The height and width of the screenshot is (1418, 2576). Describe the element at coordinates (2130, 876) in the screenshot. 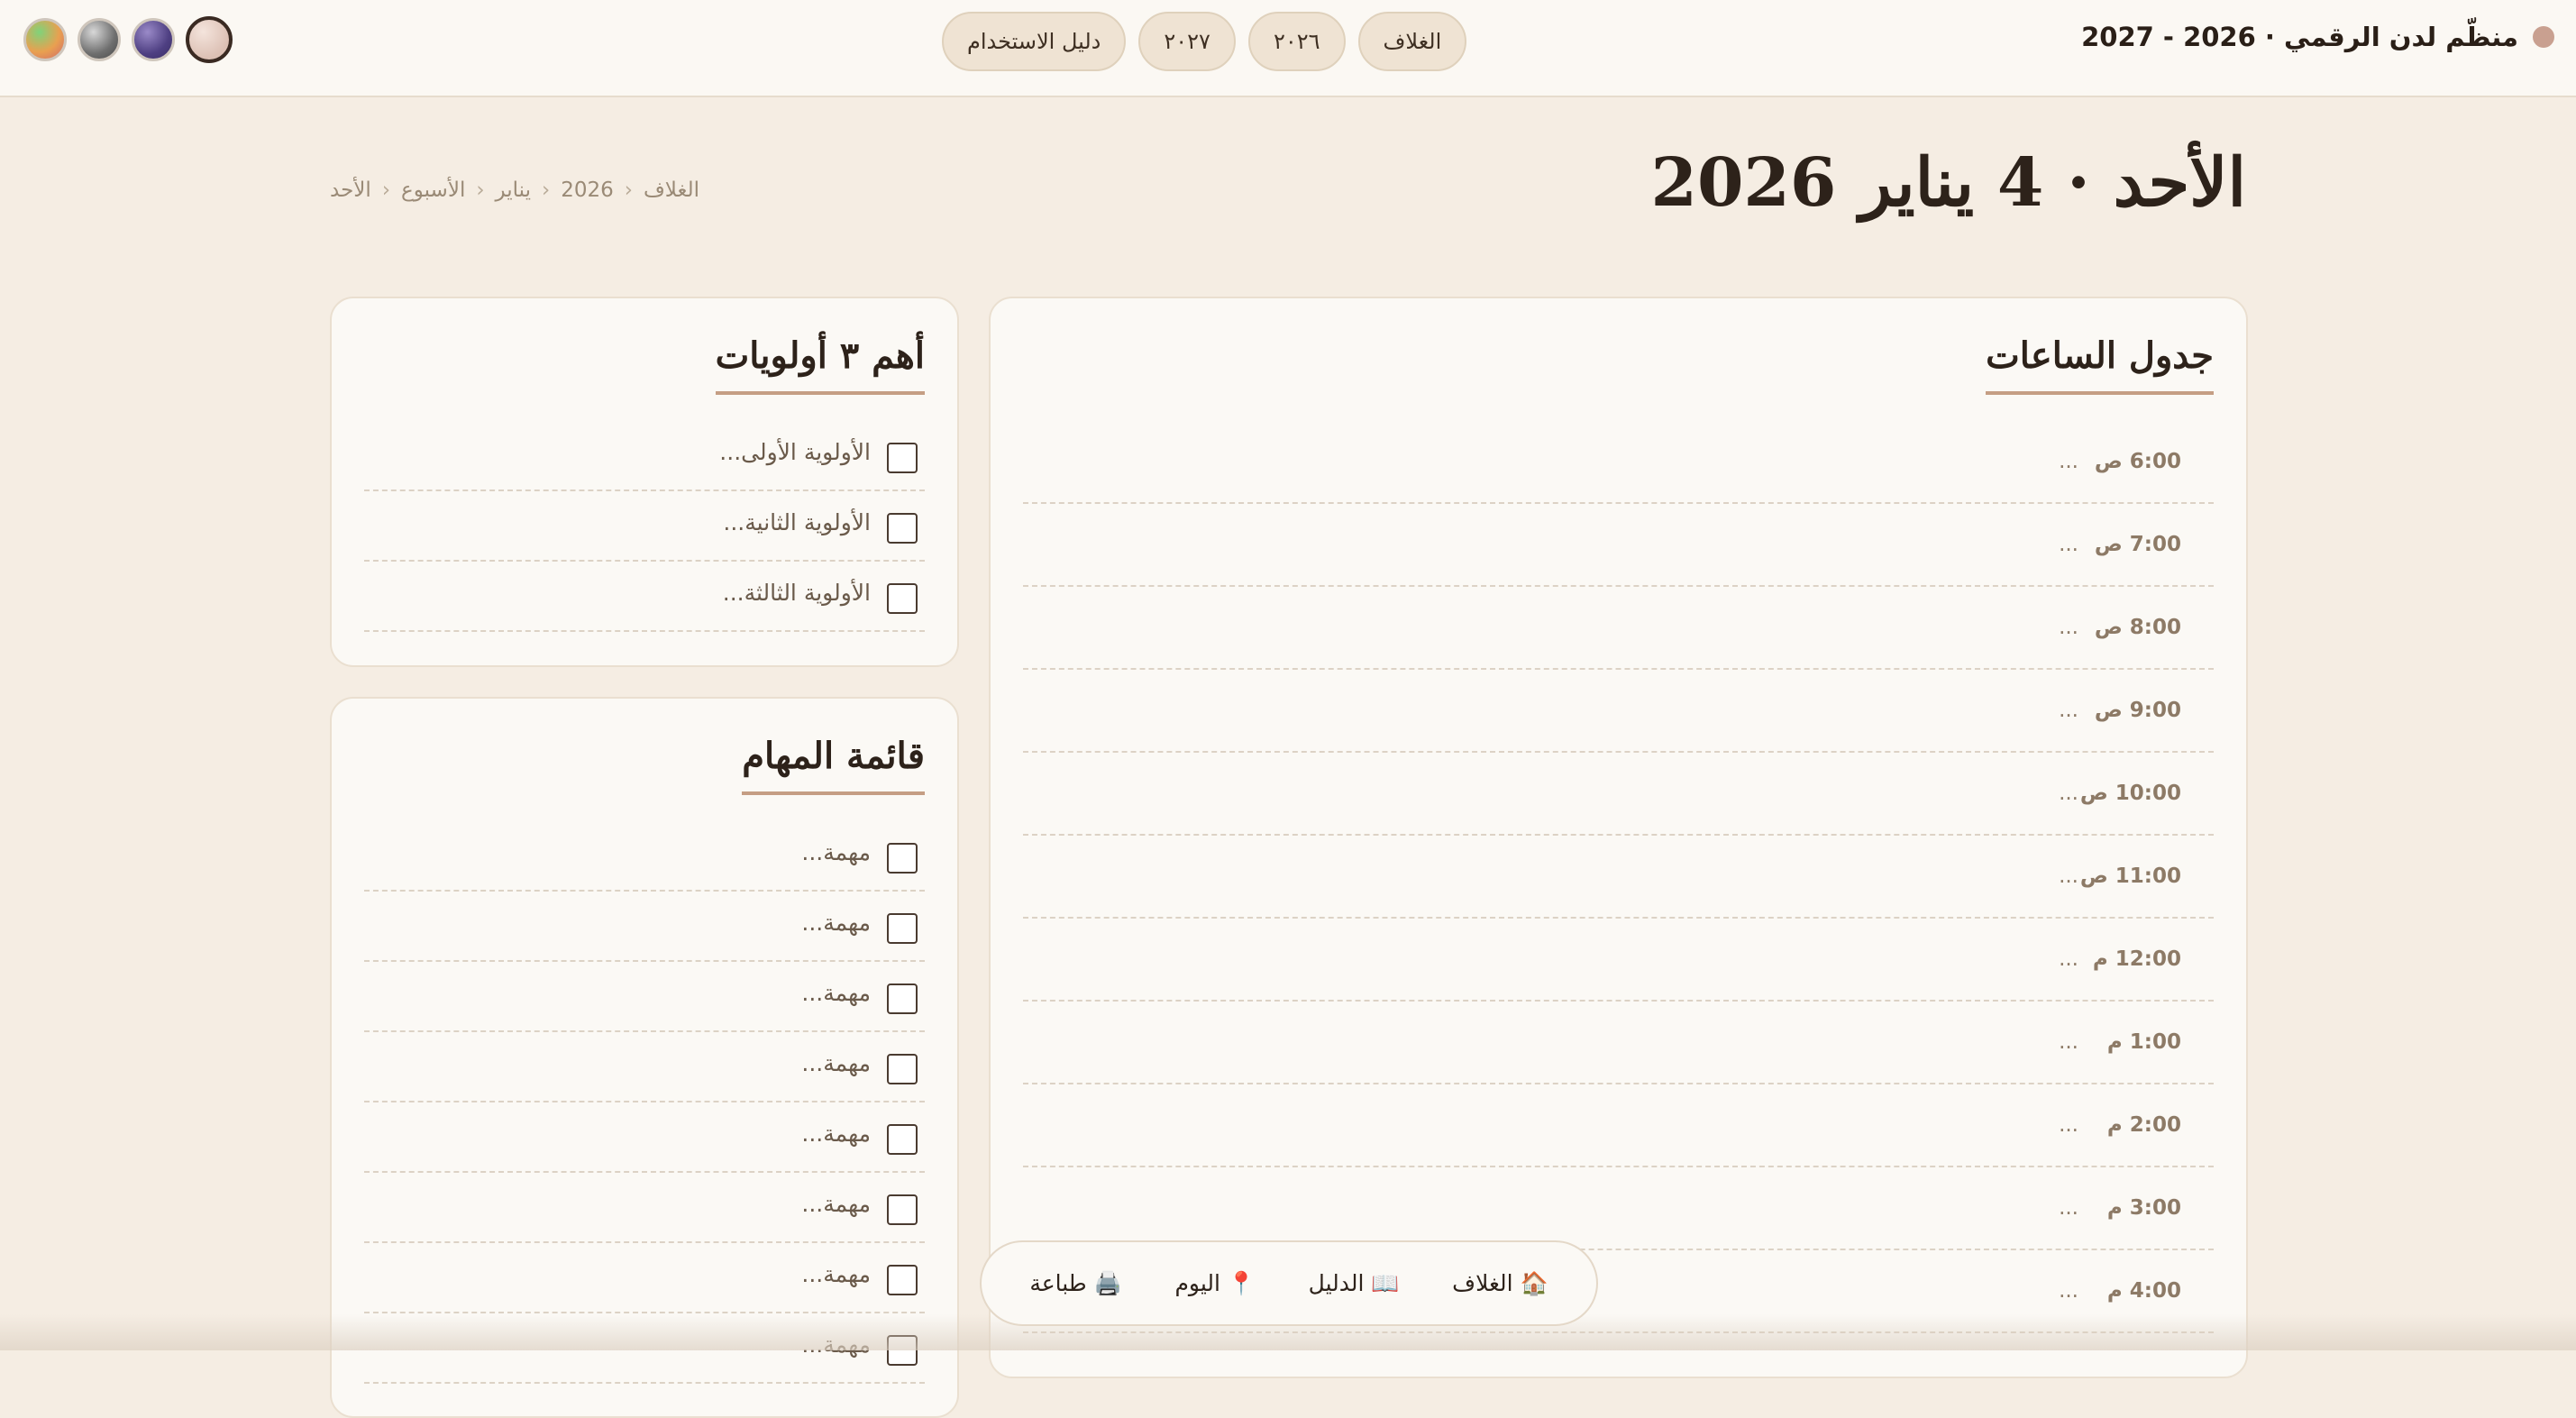

I see `hour-label: 11:00 ص` at that location.